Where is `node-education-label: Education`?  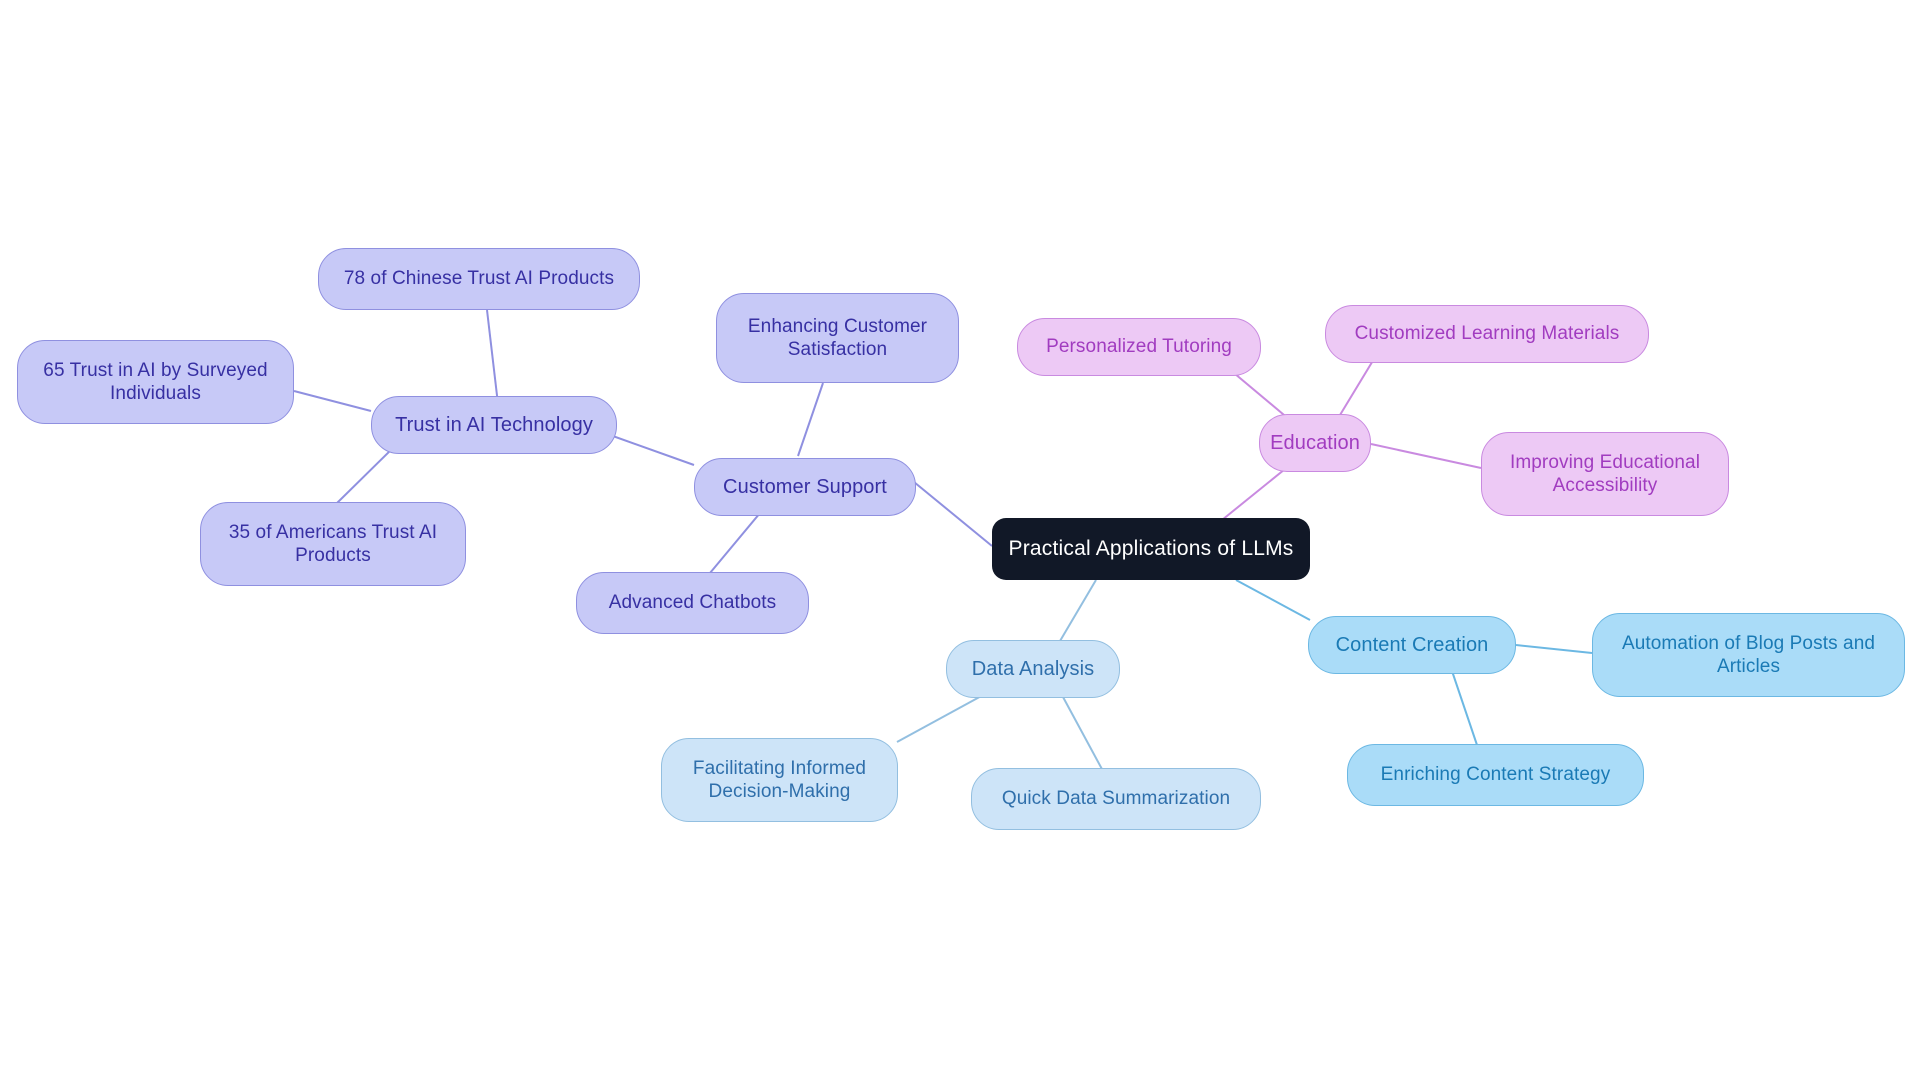
node-education-label: Education is located at coordinates (1315, 442).